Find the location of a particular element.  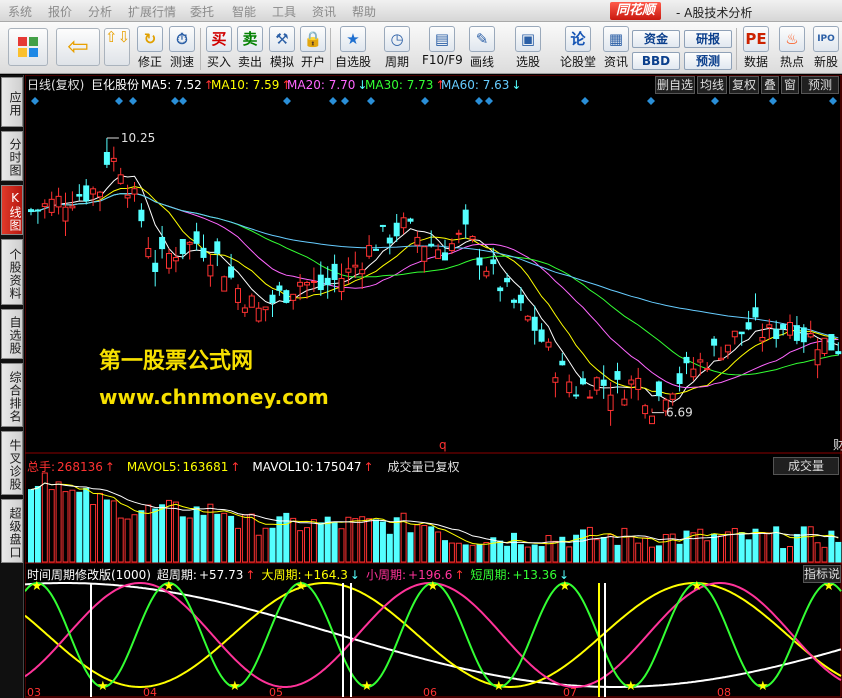

menu-item: 工具 is located at coordinates (284, 11).